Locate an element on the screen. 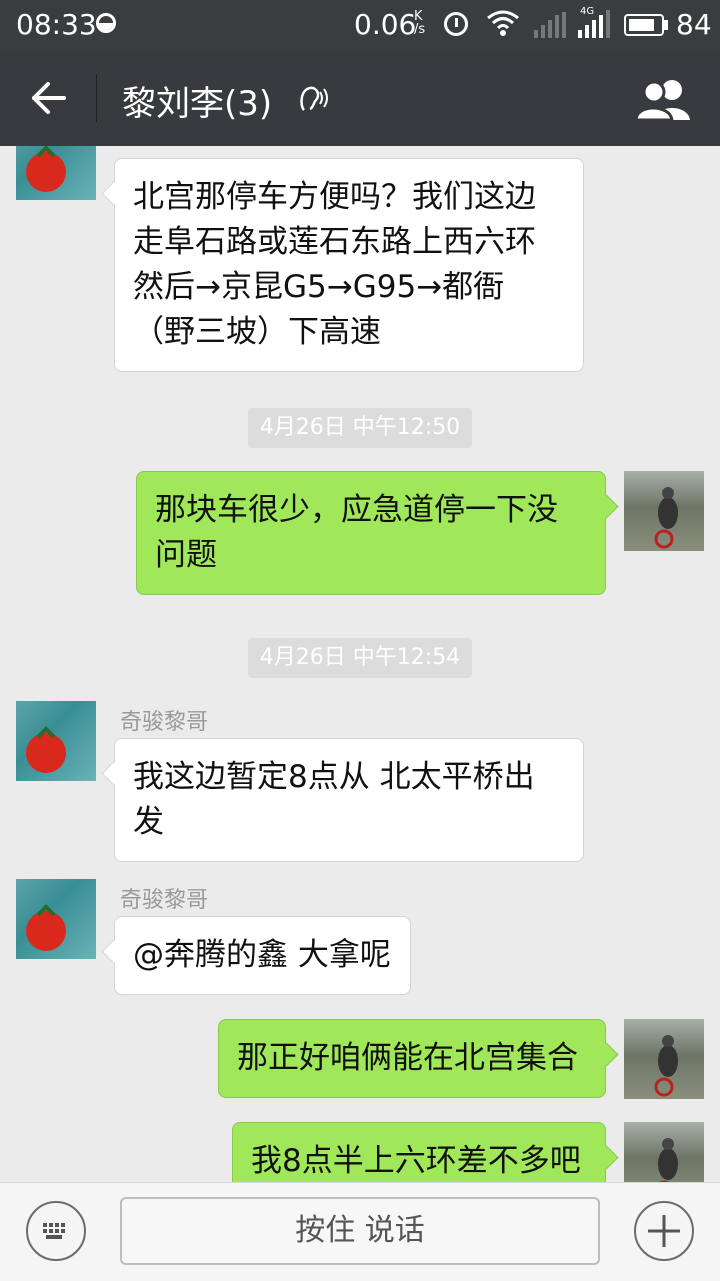 Image resolution: width=720 pixels, height=1281 pixels. signal-sim1-icon is located at coordinates (550, 25).